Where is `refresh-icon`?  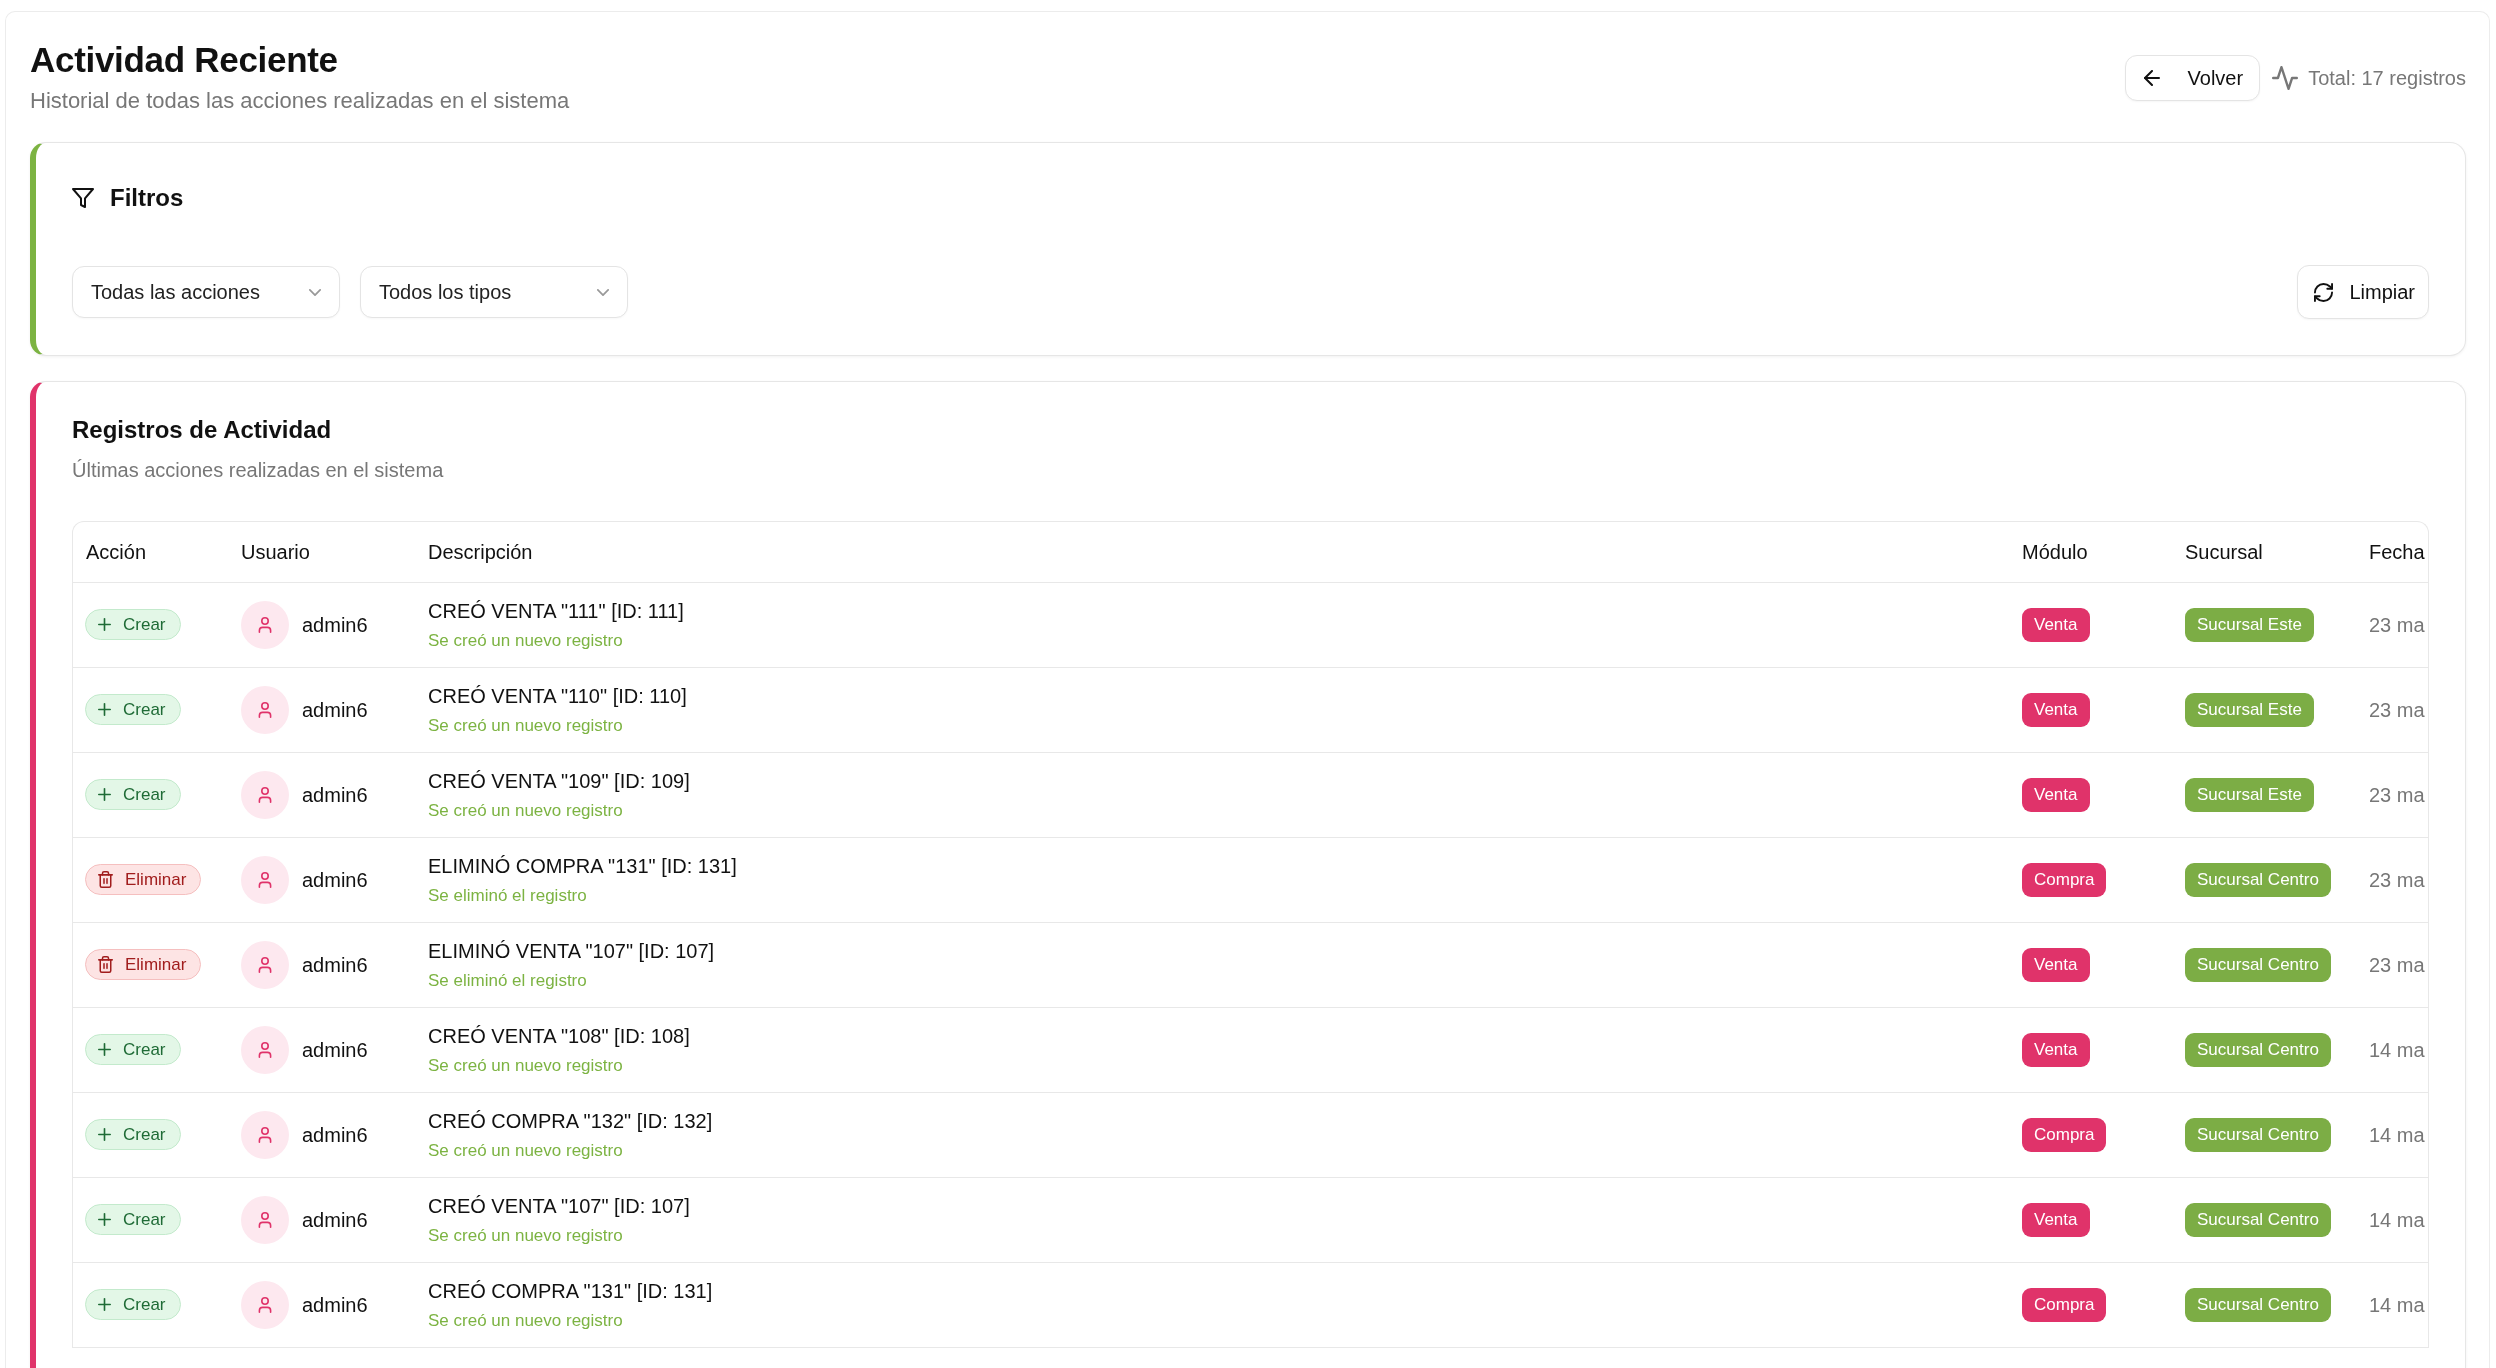
refresh-icon is located at coordinates (2324, 292).